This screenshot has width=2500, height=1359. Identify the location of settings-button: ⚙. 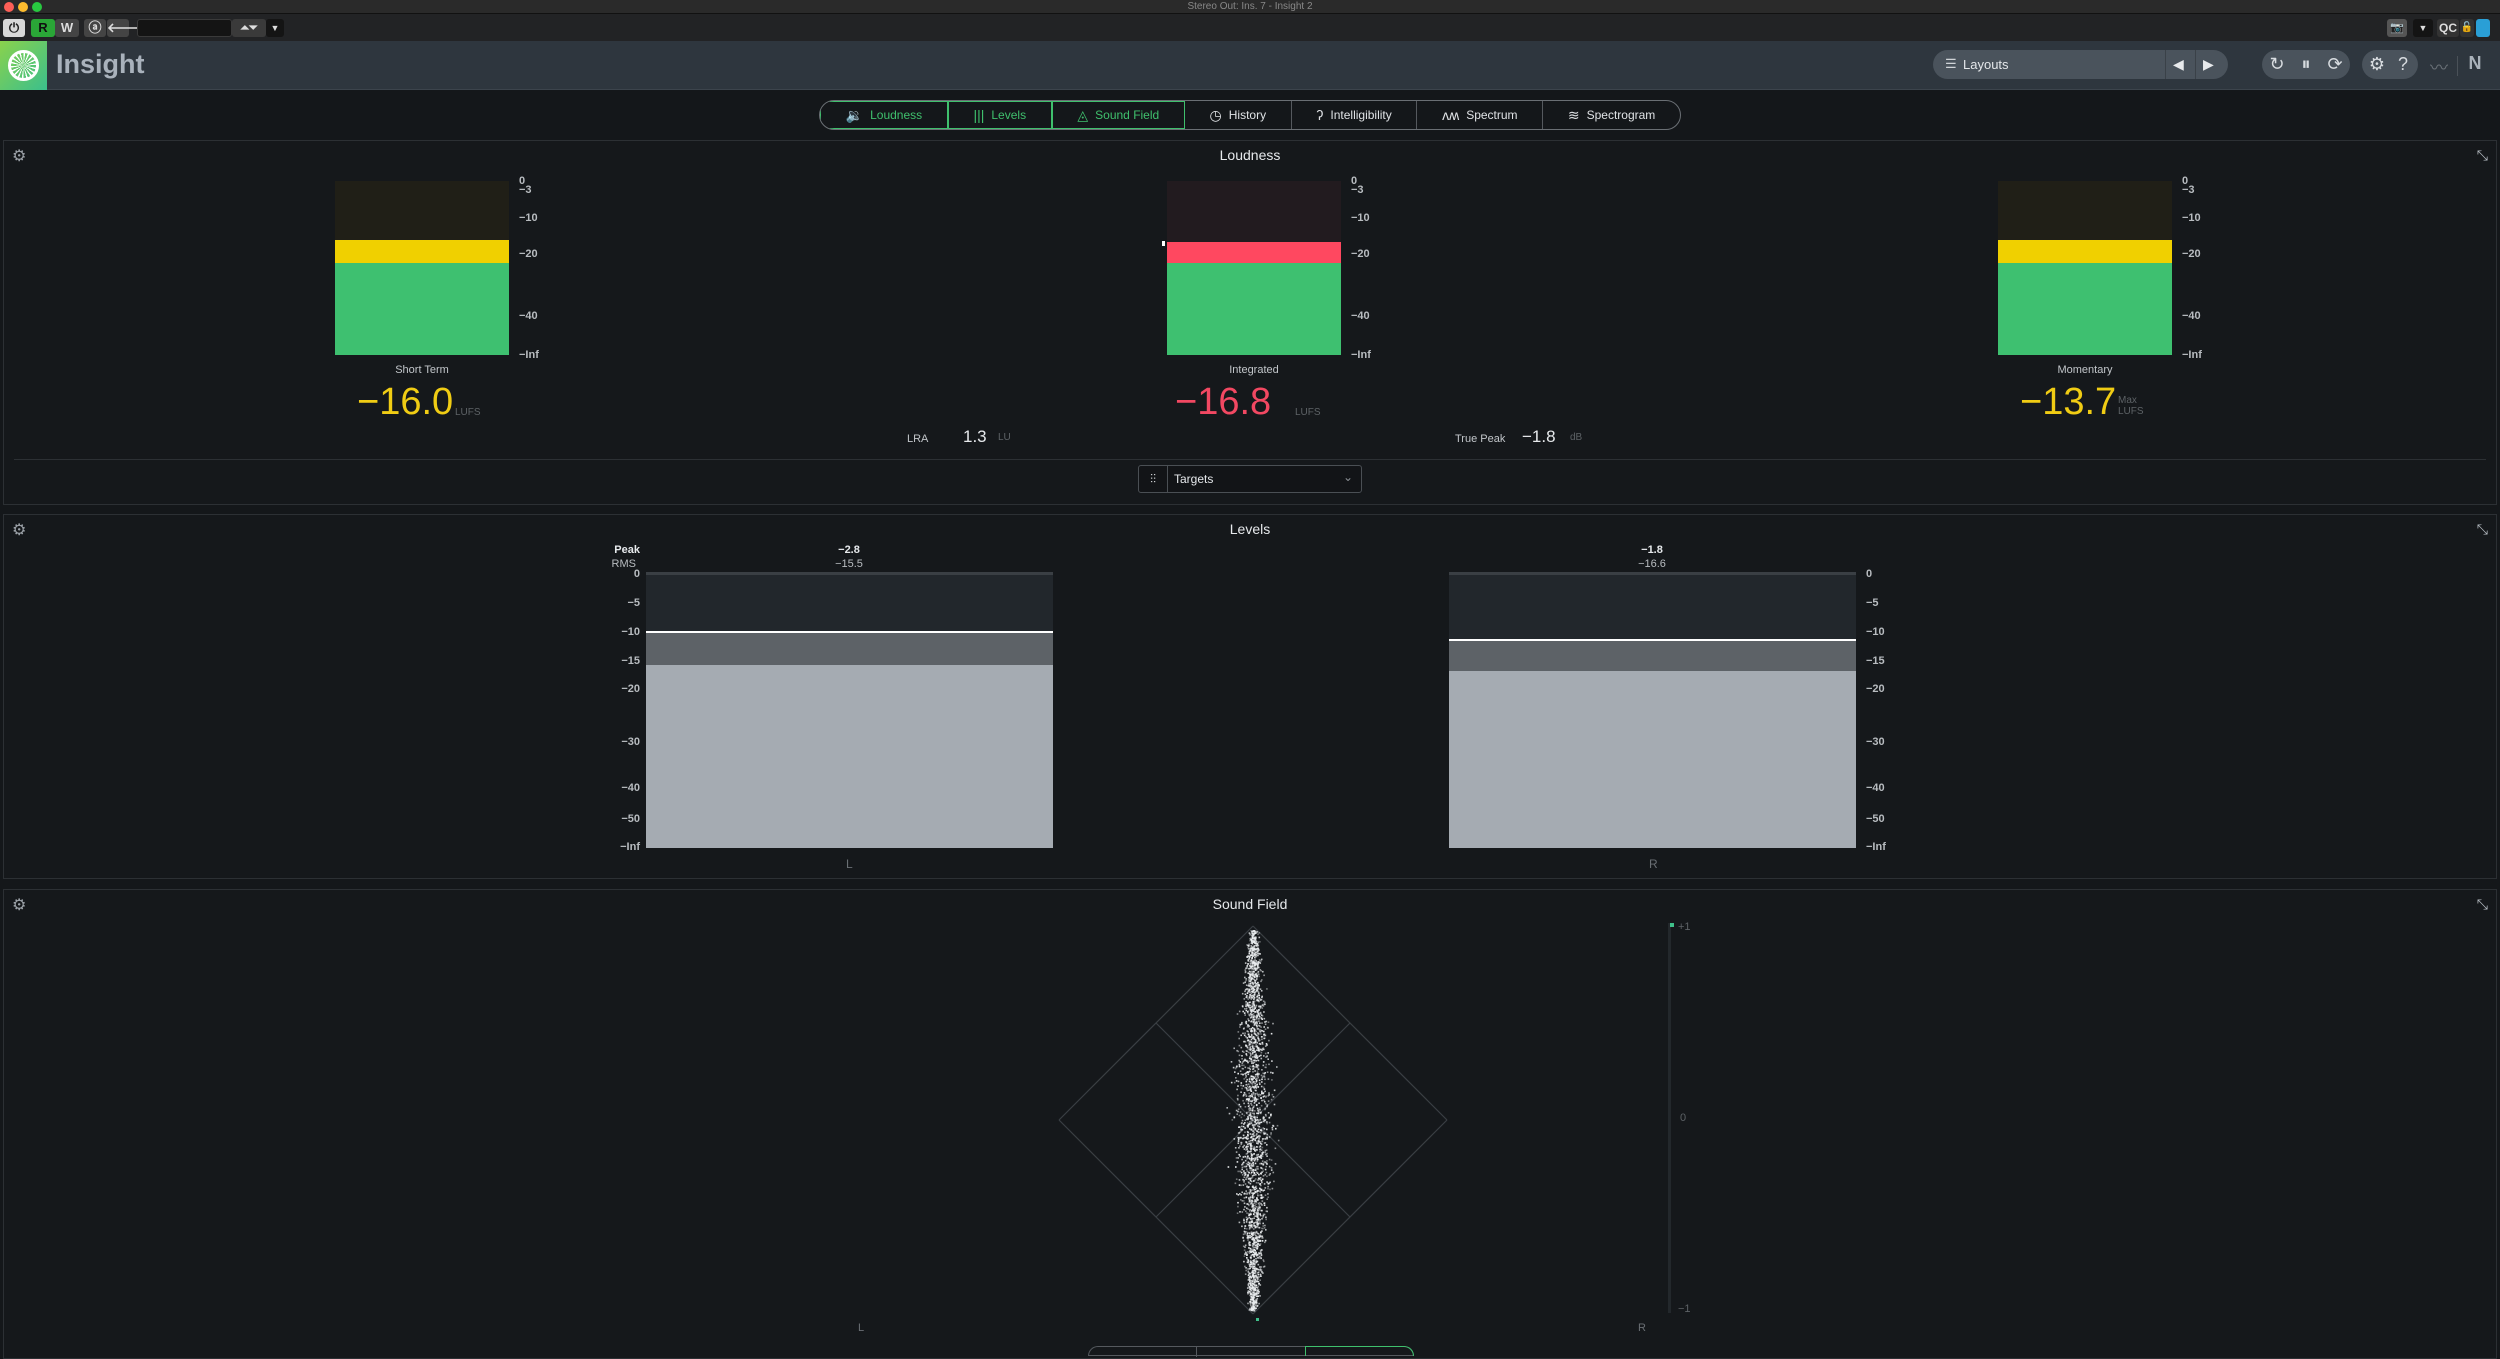
(2377, 64).